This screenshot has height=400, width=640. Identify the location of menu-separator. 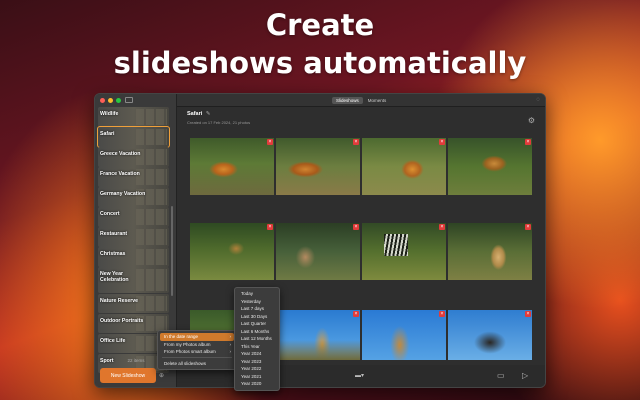
(197, 357).